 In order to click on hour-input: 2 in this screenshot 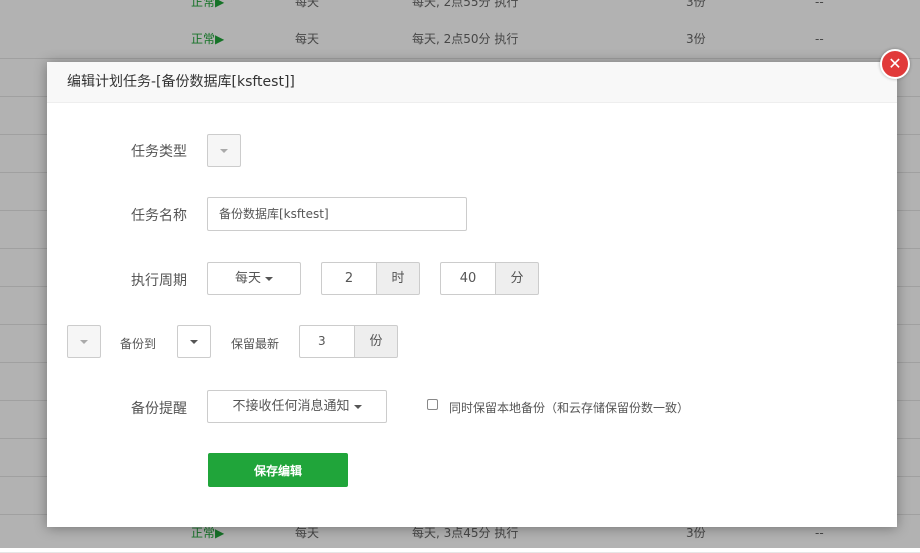, I will do `click(349, 278)`.